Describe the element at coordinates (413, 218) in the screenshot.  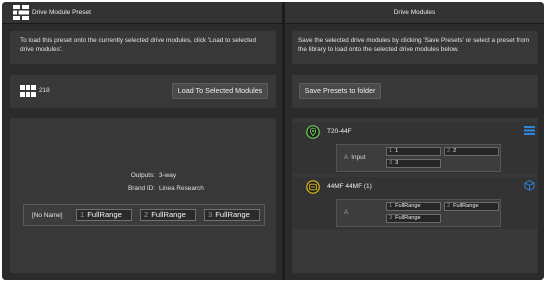
I see `module-slot-3: 3 FullRange` at that location.